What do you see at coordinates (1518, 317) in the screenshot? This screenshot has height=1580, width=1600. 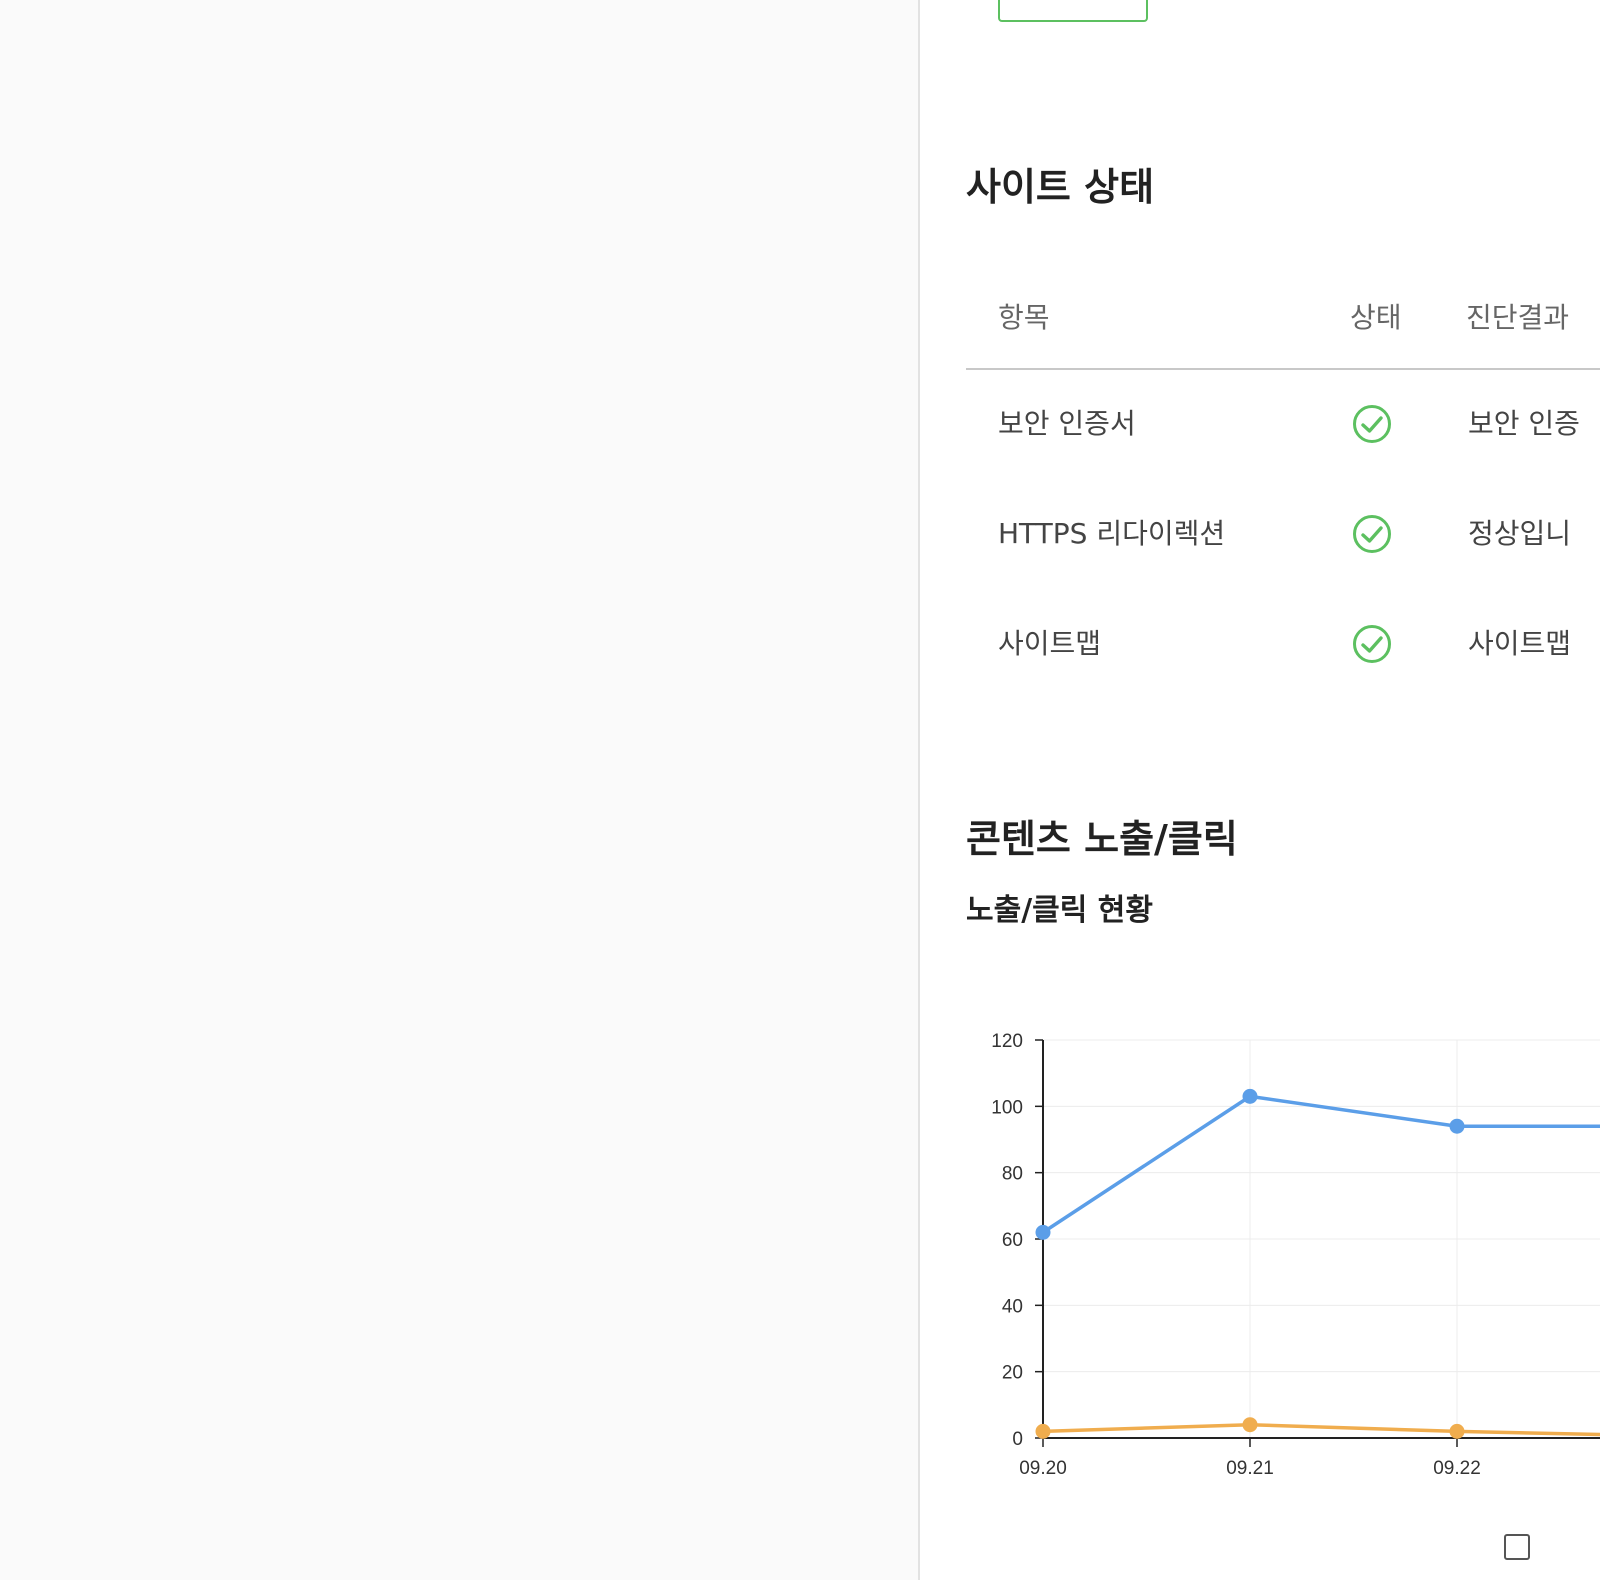 I see `header-result: 진단결과` at bounding box center [1518, 317].